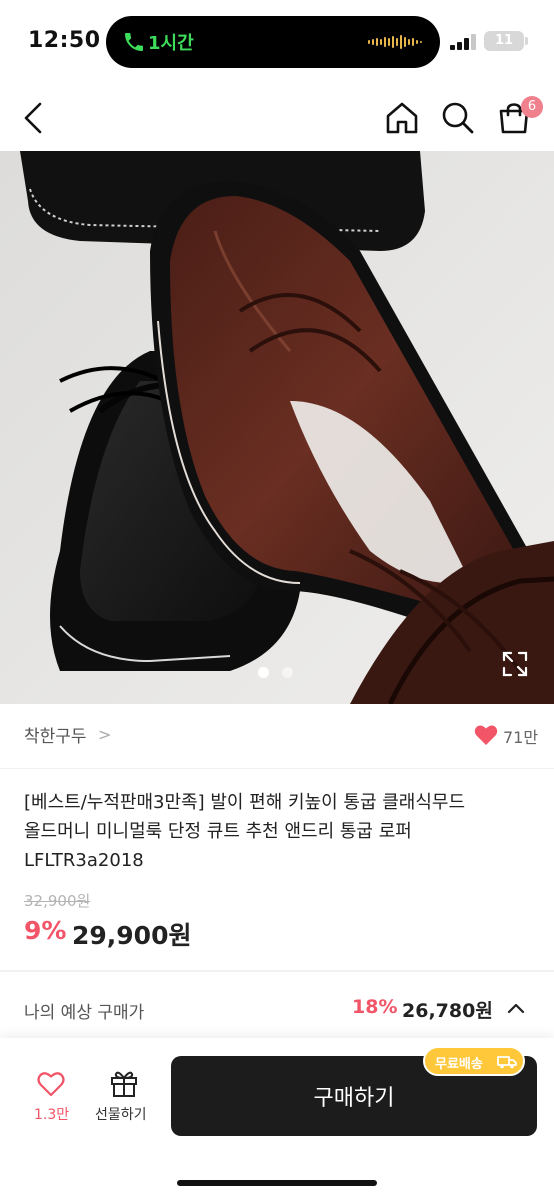  Describe the element at coordinates (52, 1115) in the screenshot. I see `wish-count: 1.3만` at that location.